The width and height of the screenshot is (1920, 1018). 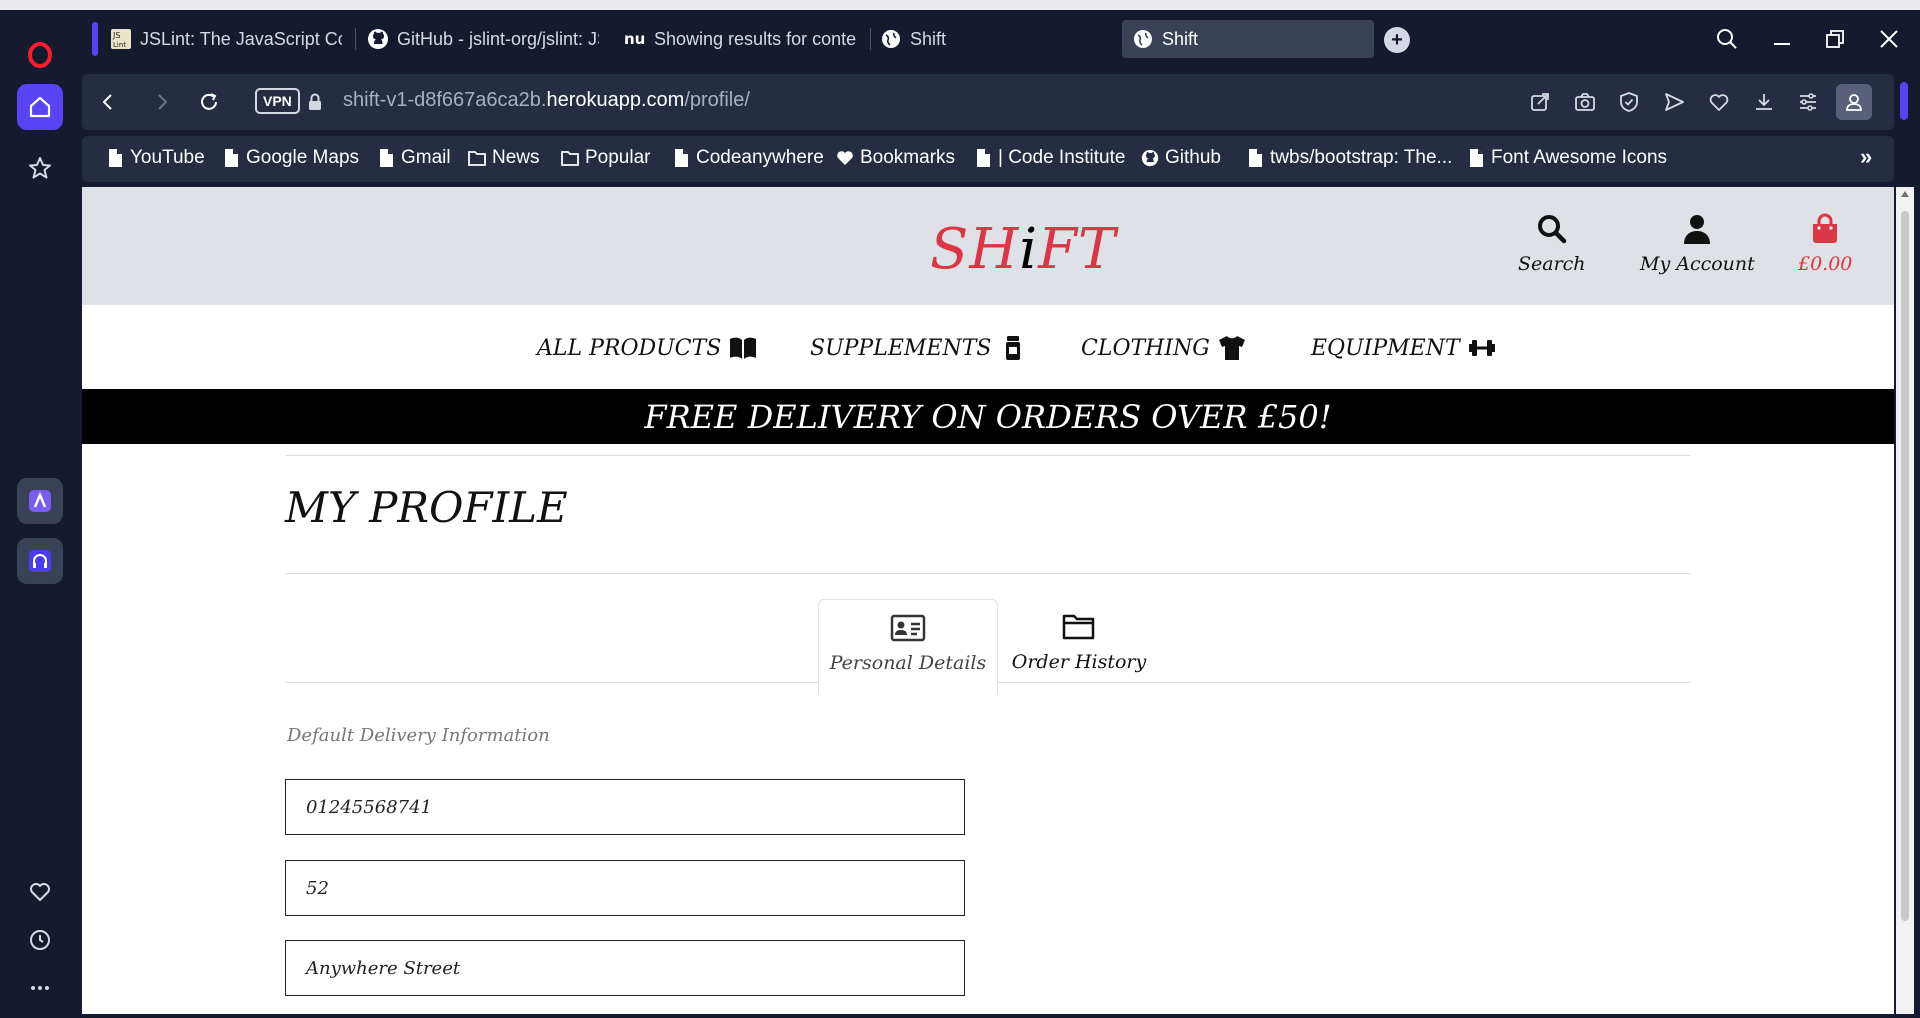 What do you see at coordinates (1905, 194) in the screenshot?
I see `scroll-up-arrow-icon` at bounding box center [1905, 194].